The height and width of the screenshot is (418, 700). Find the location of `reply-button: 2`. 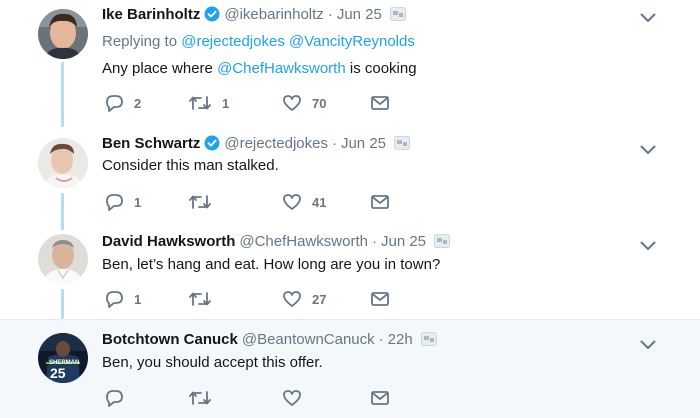

reply-button: 2 is located at coordinates (122, 103).